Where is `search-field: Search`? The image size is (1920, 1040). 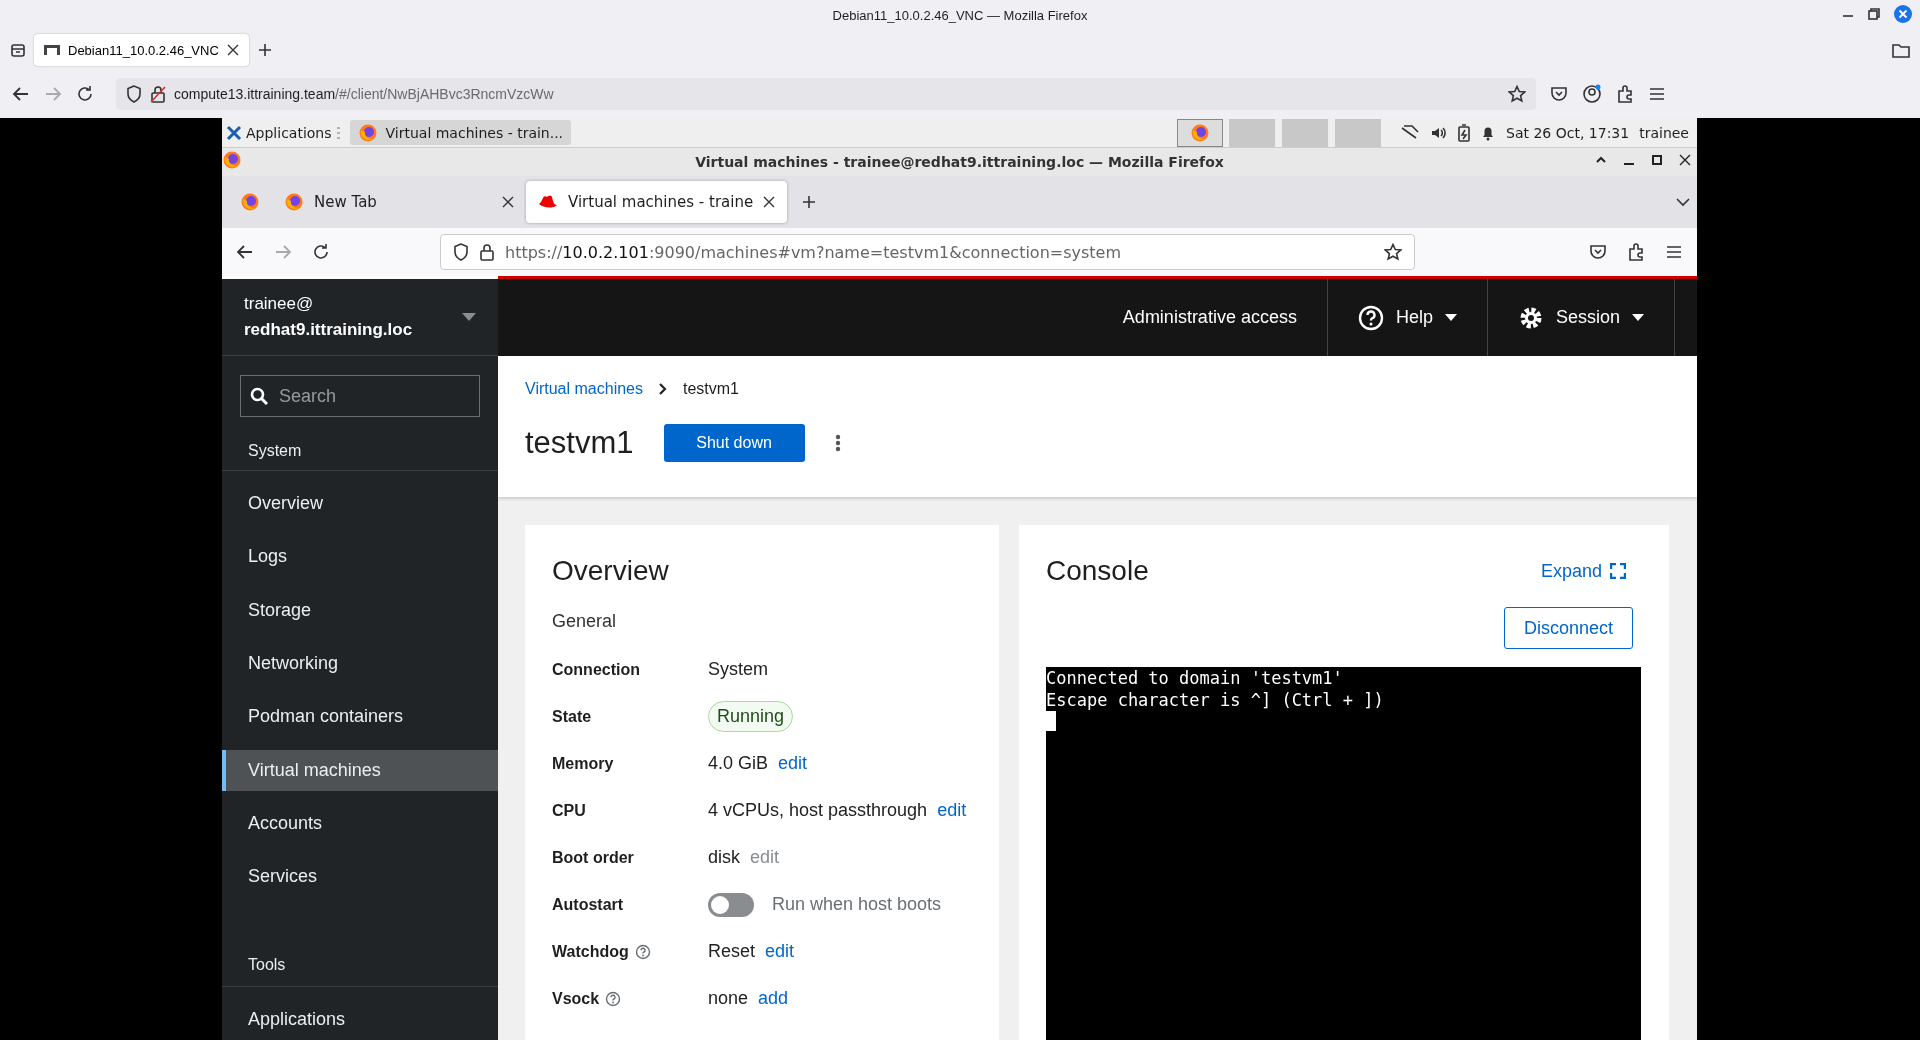
search-field: Search is located at coordinates (360, 396).